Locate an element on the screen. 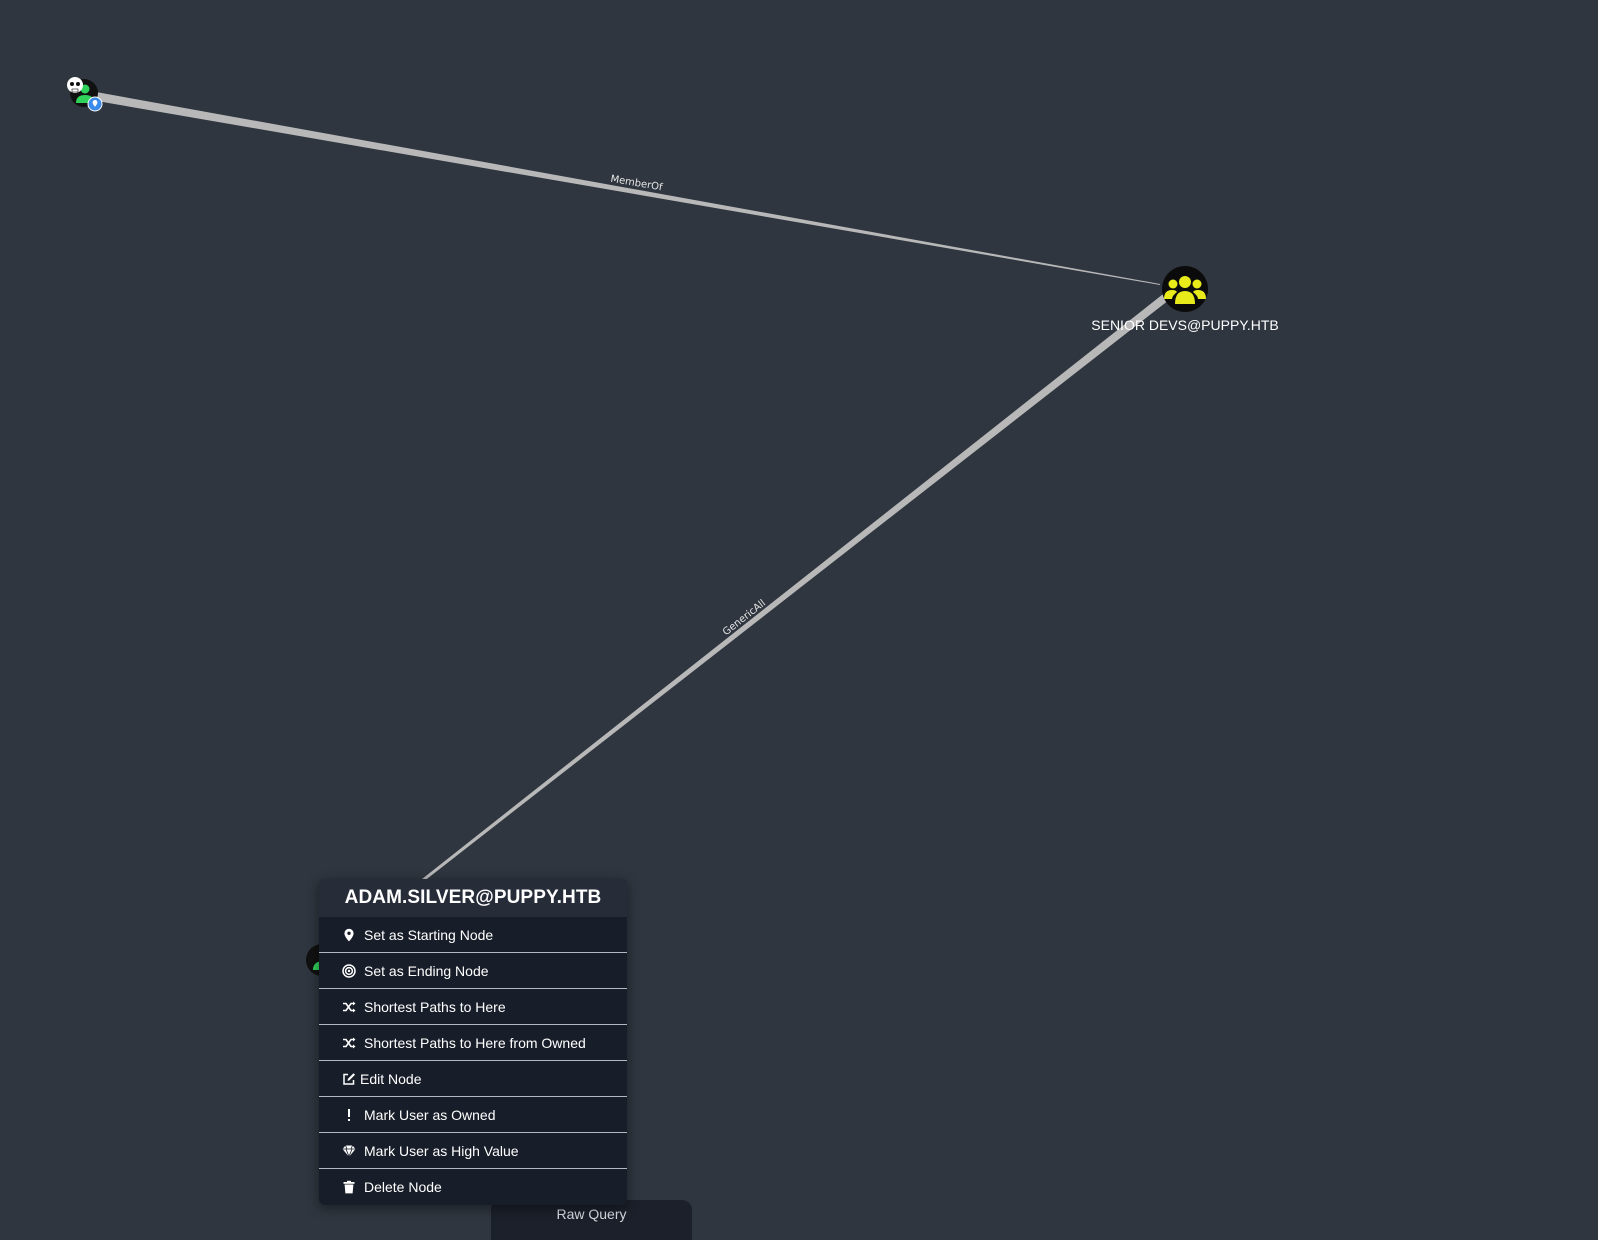 This screenshot has height=1240, width=1598. raw-query-tab: Raw Query is located at coordinates (591, 1220).